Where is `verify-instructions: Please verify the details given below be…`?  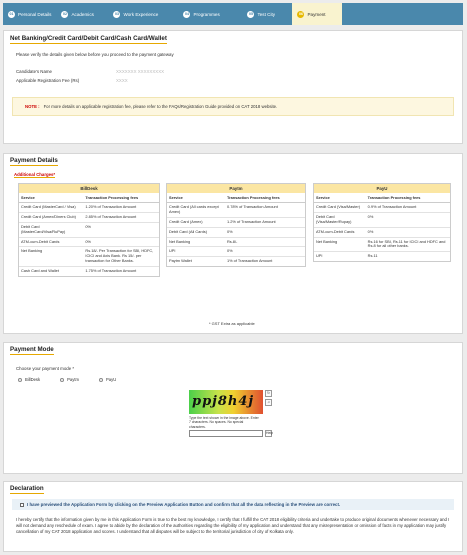 verify-instructions: Please verify the details given below be… is located at coordinates (95, 54).